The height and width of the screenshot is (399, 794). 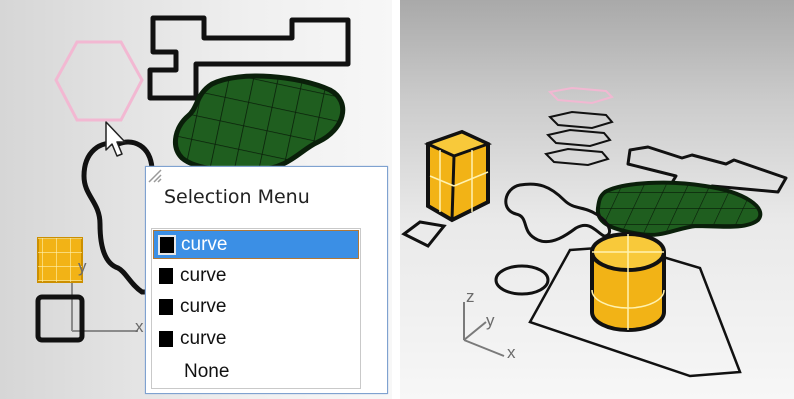 I want to click on top-x-axis-label: x, so click(x=139, y=326).